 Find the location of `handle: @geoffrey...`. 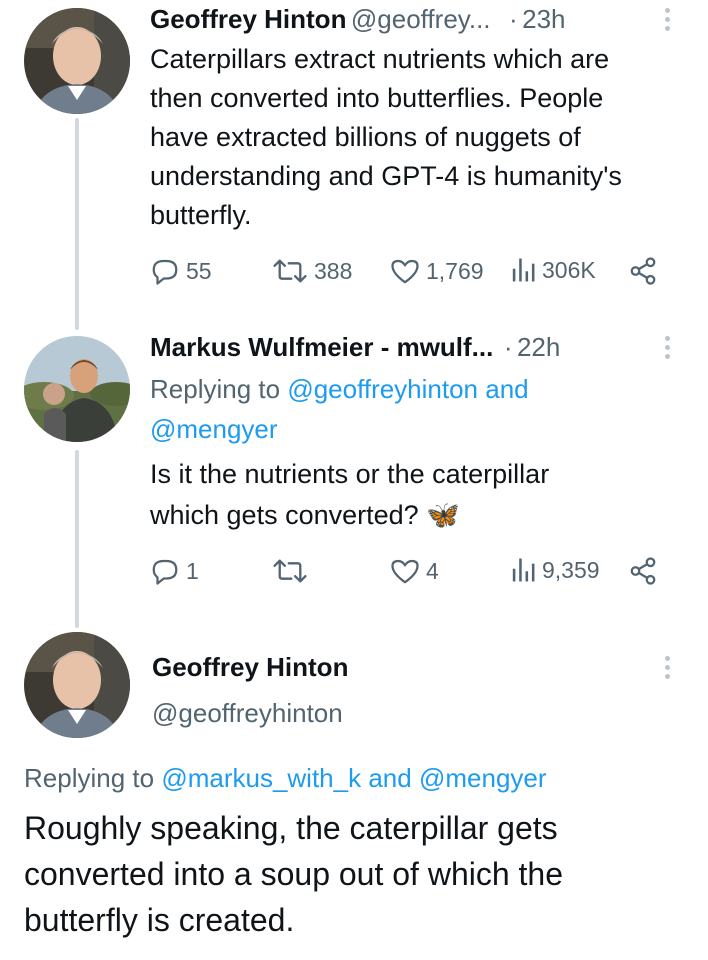

handle: @geoffrey... is located at coordinates (421, 19).